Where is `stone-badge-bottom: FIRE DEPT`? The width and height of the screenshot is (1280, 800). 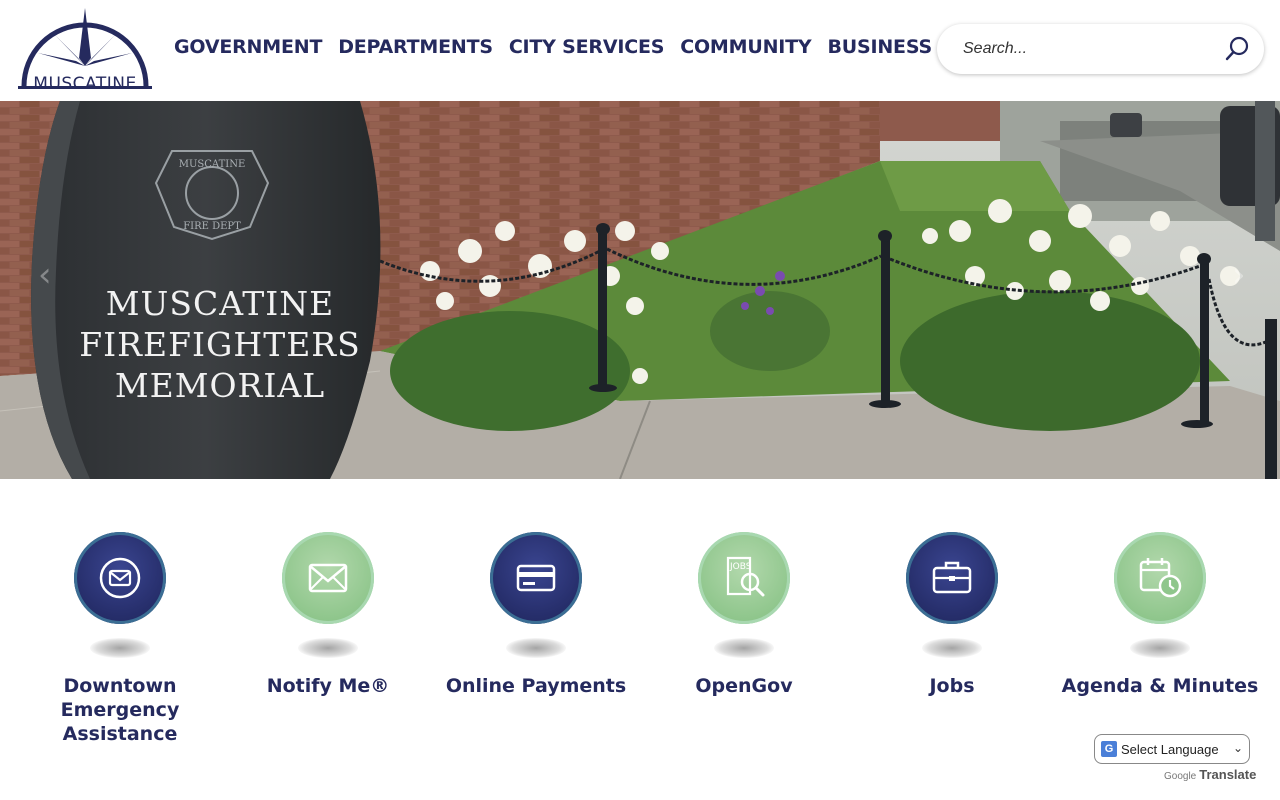 stone-badge-bottom: FIRE DEPT is located at coordinates (212, 226).